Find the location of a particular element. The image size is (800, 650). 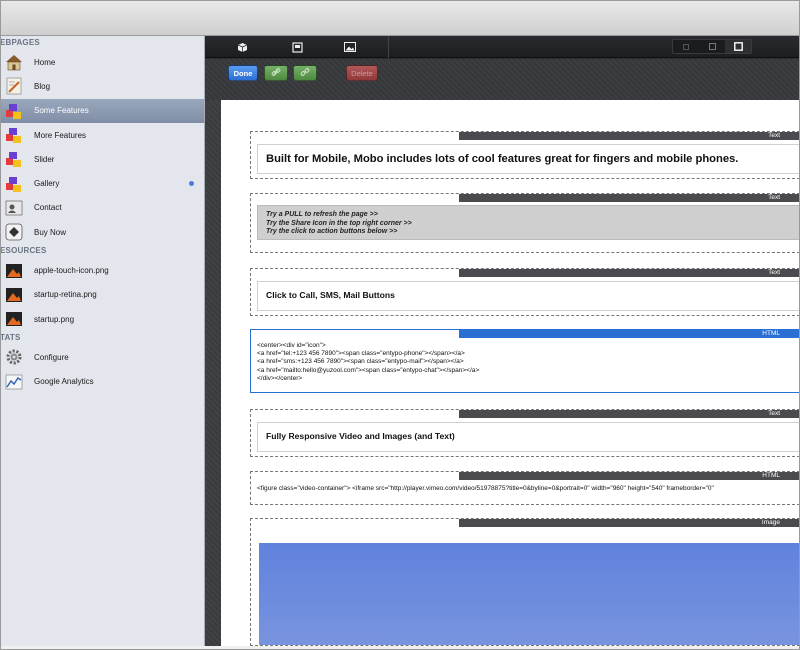

done-button: Done is located at coordinates (243, 73).